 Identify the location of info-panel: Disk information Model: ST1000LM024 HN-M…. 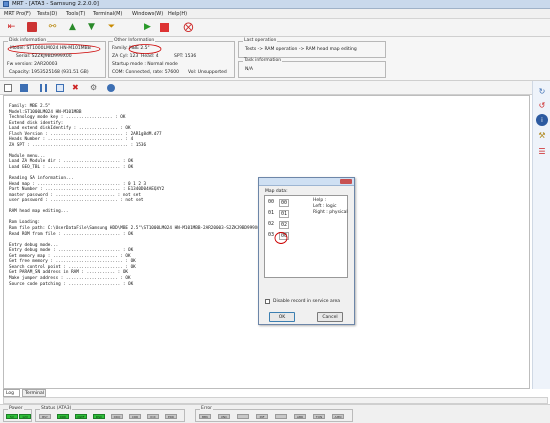
(275, 59).